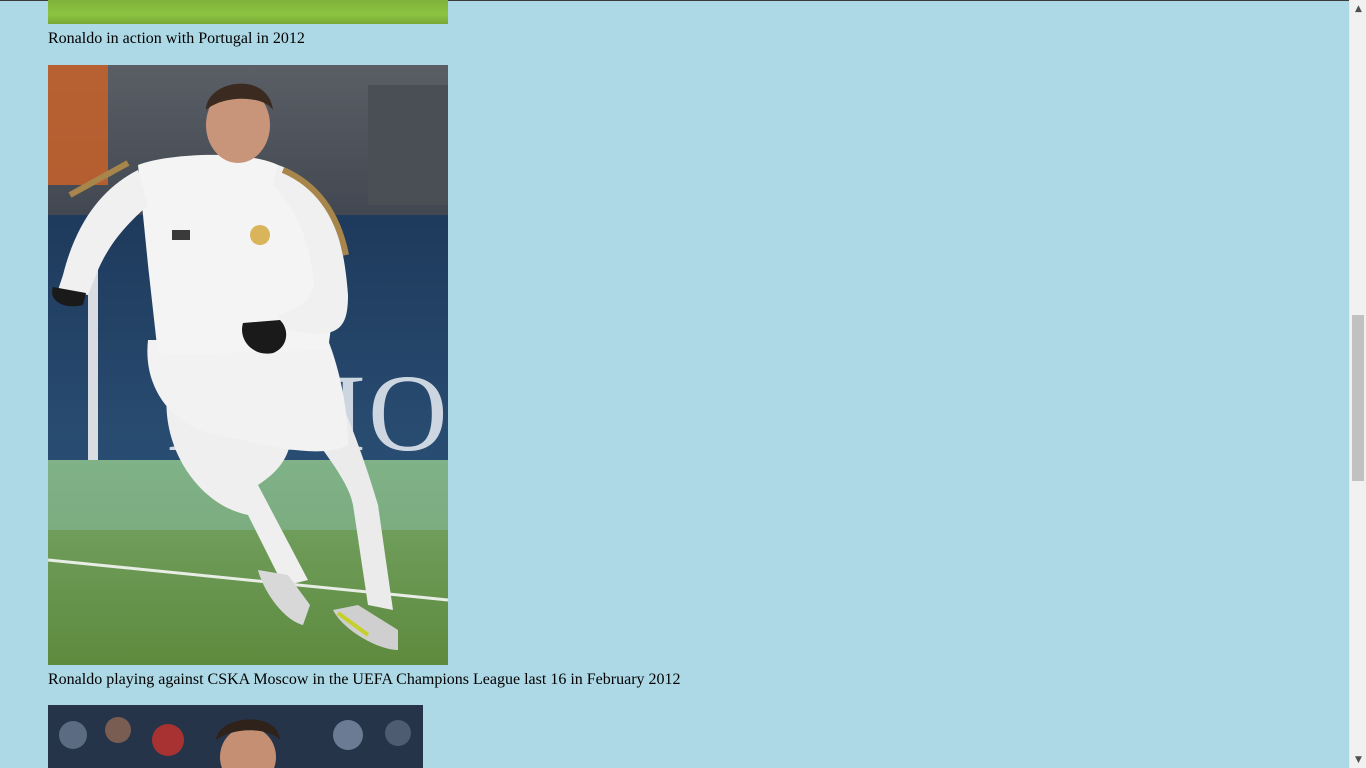  What do you see at coordinates (1358, 8) in the screenshot?
I see `chevron-up-icon: ▲` at bounding box center [1358, 8].